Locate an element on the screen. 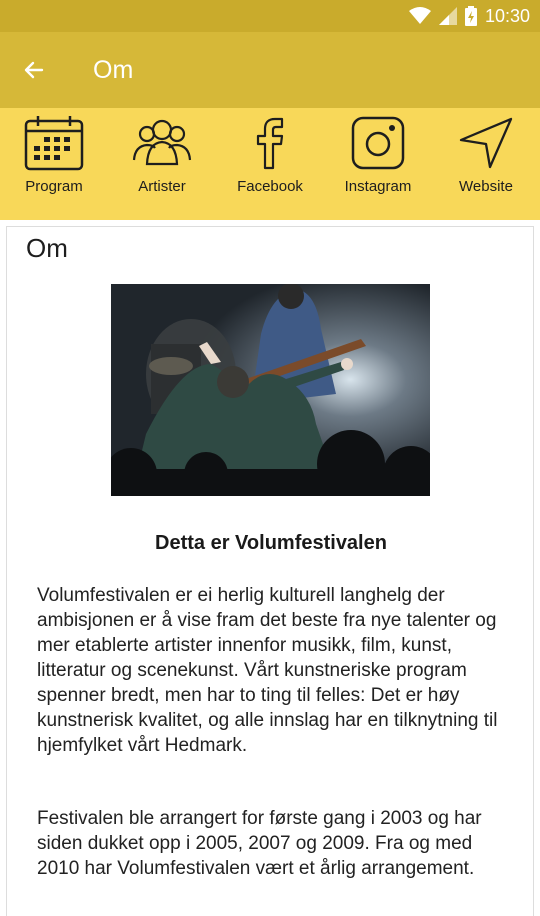 The image size is (540, 916). nav-instagram: Instagram is located at coordinates (378, 151).